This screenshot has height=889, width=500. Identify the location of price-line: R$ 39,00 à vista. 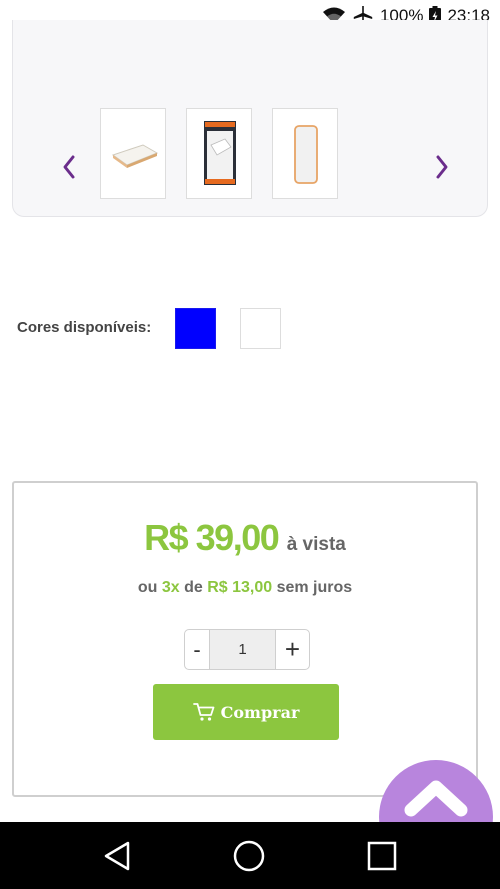
(245, 538).